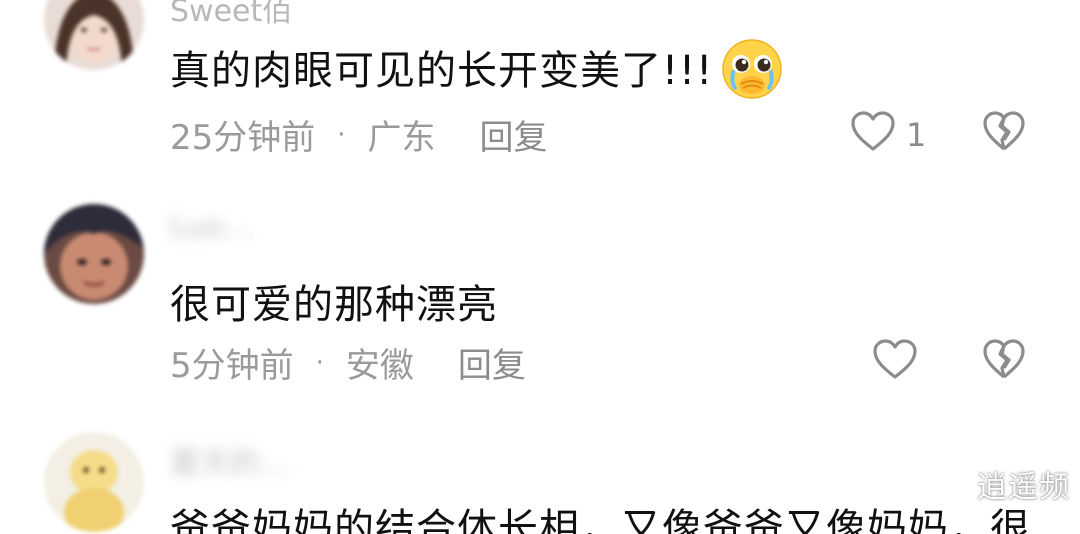  What do you see at coordinates (600, 520) in the screenshot?
I see `comment-text: 爸爸妈妈的结合体长相，又像爸爸又像妈妈，很` at bounding box center [600, 520].